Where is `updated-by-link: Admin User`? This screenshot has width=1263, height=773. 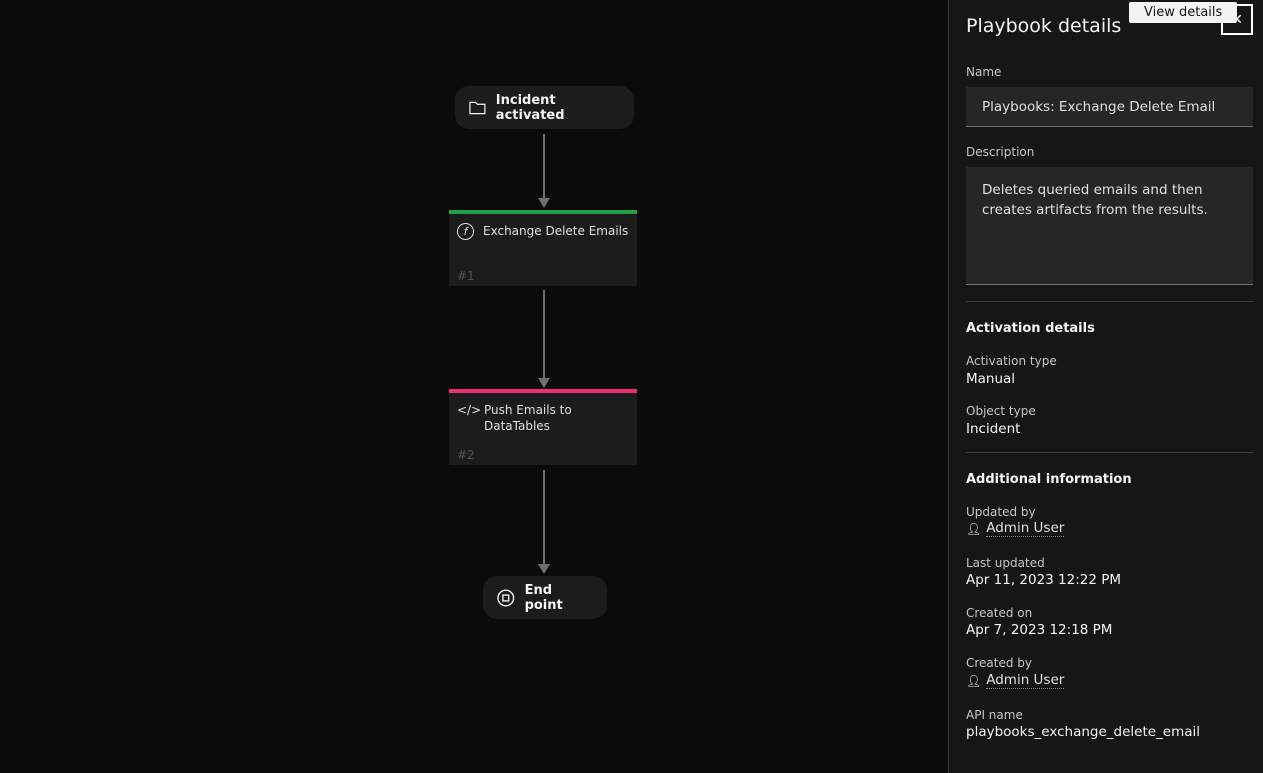 updated-by-link: Admin User is located at coordinates (1025, 529).